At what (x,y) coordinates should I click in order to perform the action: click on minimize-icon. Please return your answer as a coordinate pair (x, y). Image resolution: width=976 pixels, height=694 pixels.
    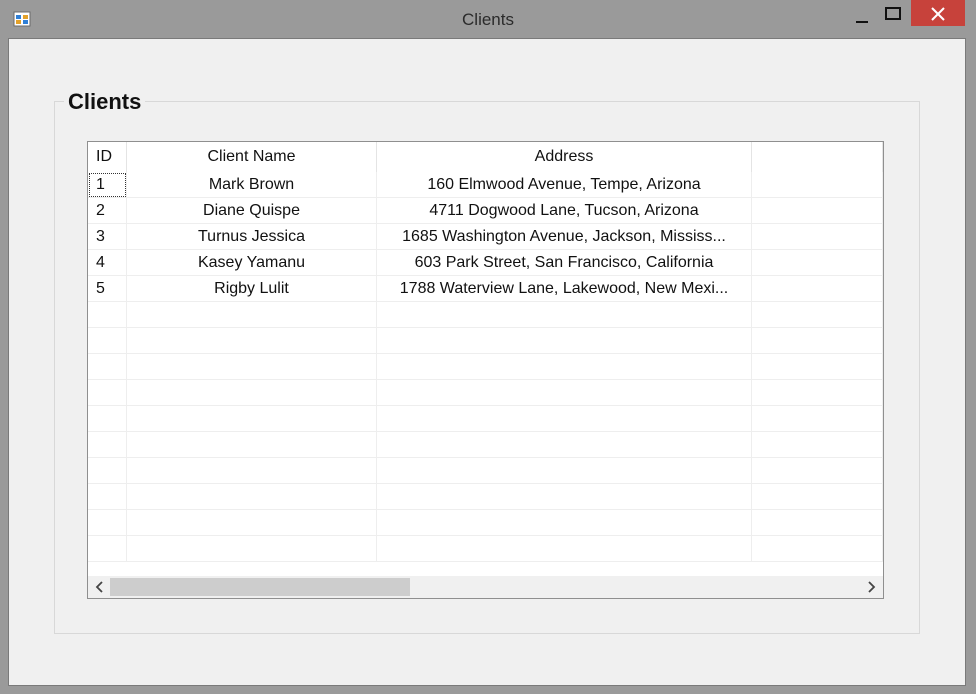
    Looking at the image, I should click on (862, 22).